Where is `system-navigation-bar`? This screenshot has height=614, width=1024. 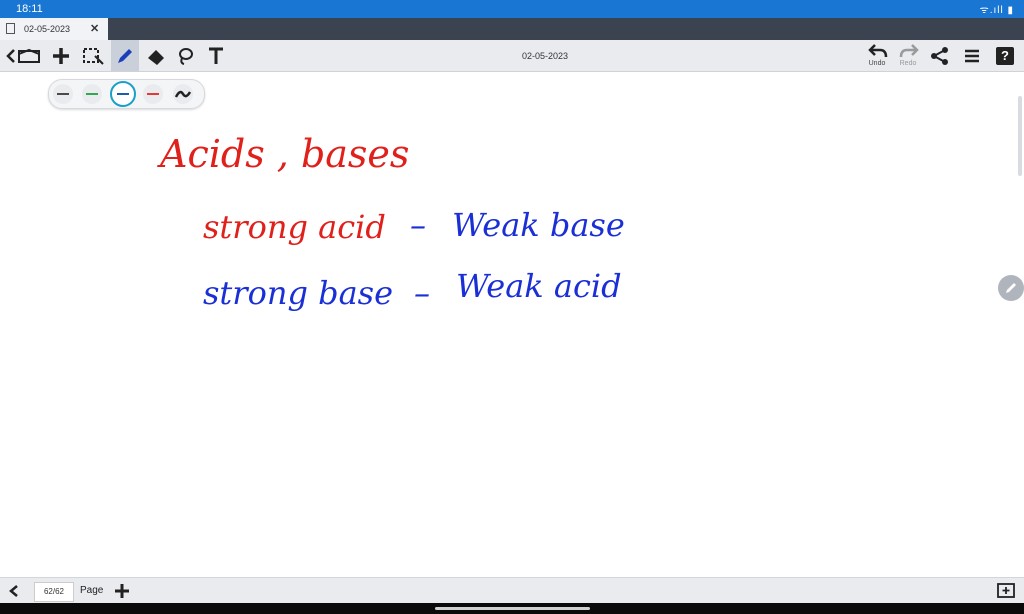
system-navigation-bar is located at coordinates (512, 608).